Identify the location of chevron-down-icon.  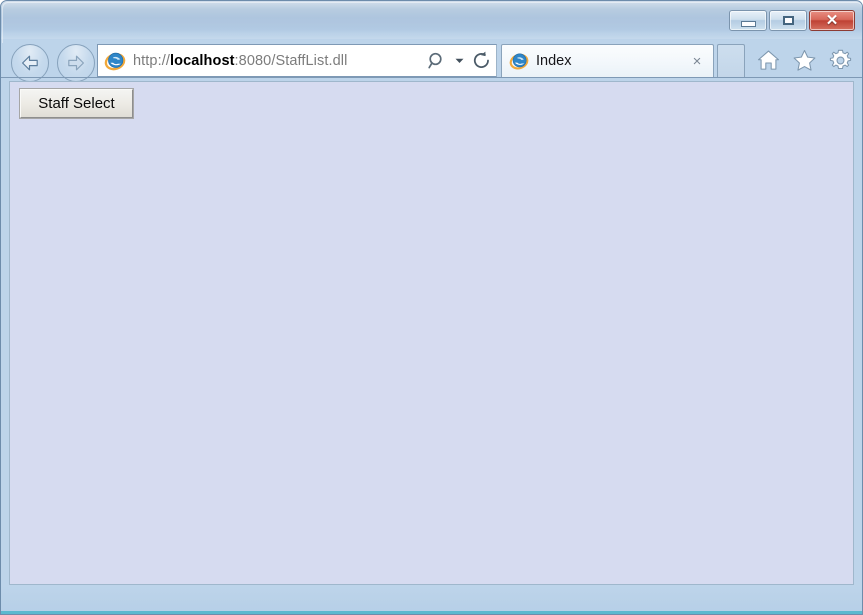
(459, 60).